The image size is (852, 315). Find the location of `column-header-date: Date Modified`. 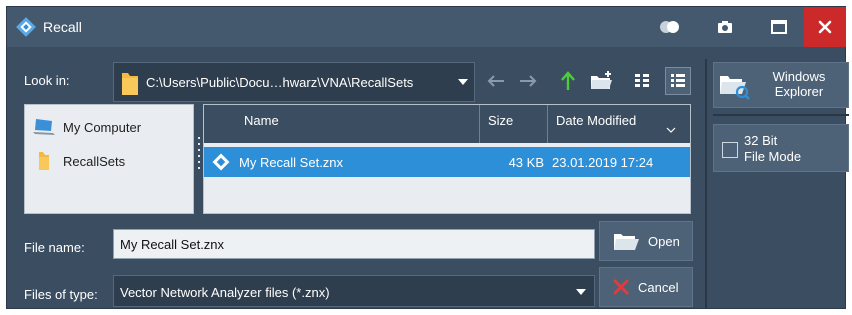

column-header-date: Date Modified is located at coordinates (617, 124).